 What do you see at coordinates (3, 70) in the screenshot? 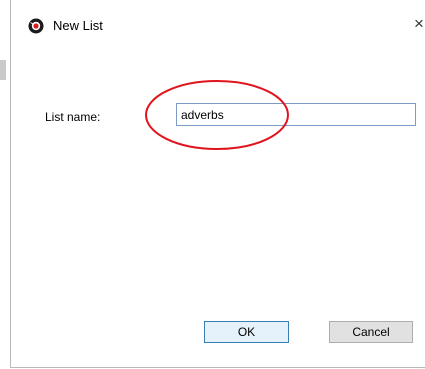
I see `background-window-edge` at bounding box center [3, 70].